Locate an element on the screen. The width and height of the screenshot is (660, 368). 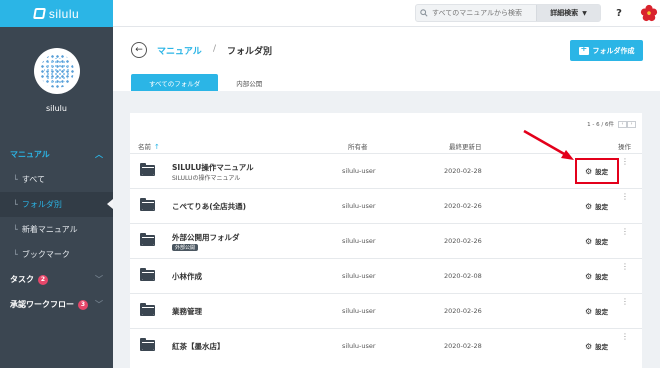
table-row: こぺてりあ(全店共通) silulu-user 2020-02-26 ⚙ 設定 ⋮ is located at coordinates (386, 205).